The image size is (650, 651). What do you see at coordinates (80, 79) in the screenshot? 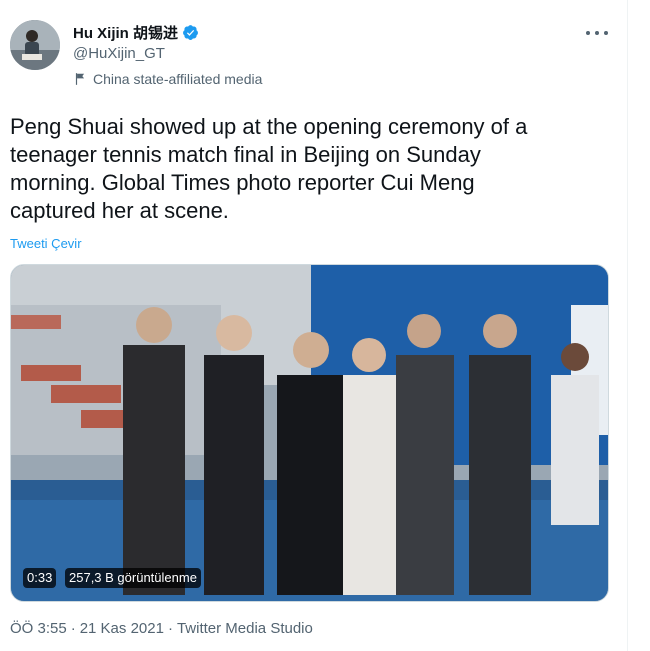
I see `flag-icon` at bounding box center [80, 79].